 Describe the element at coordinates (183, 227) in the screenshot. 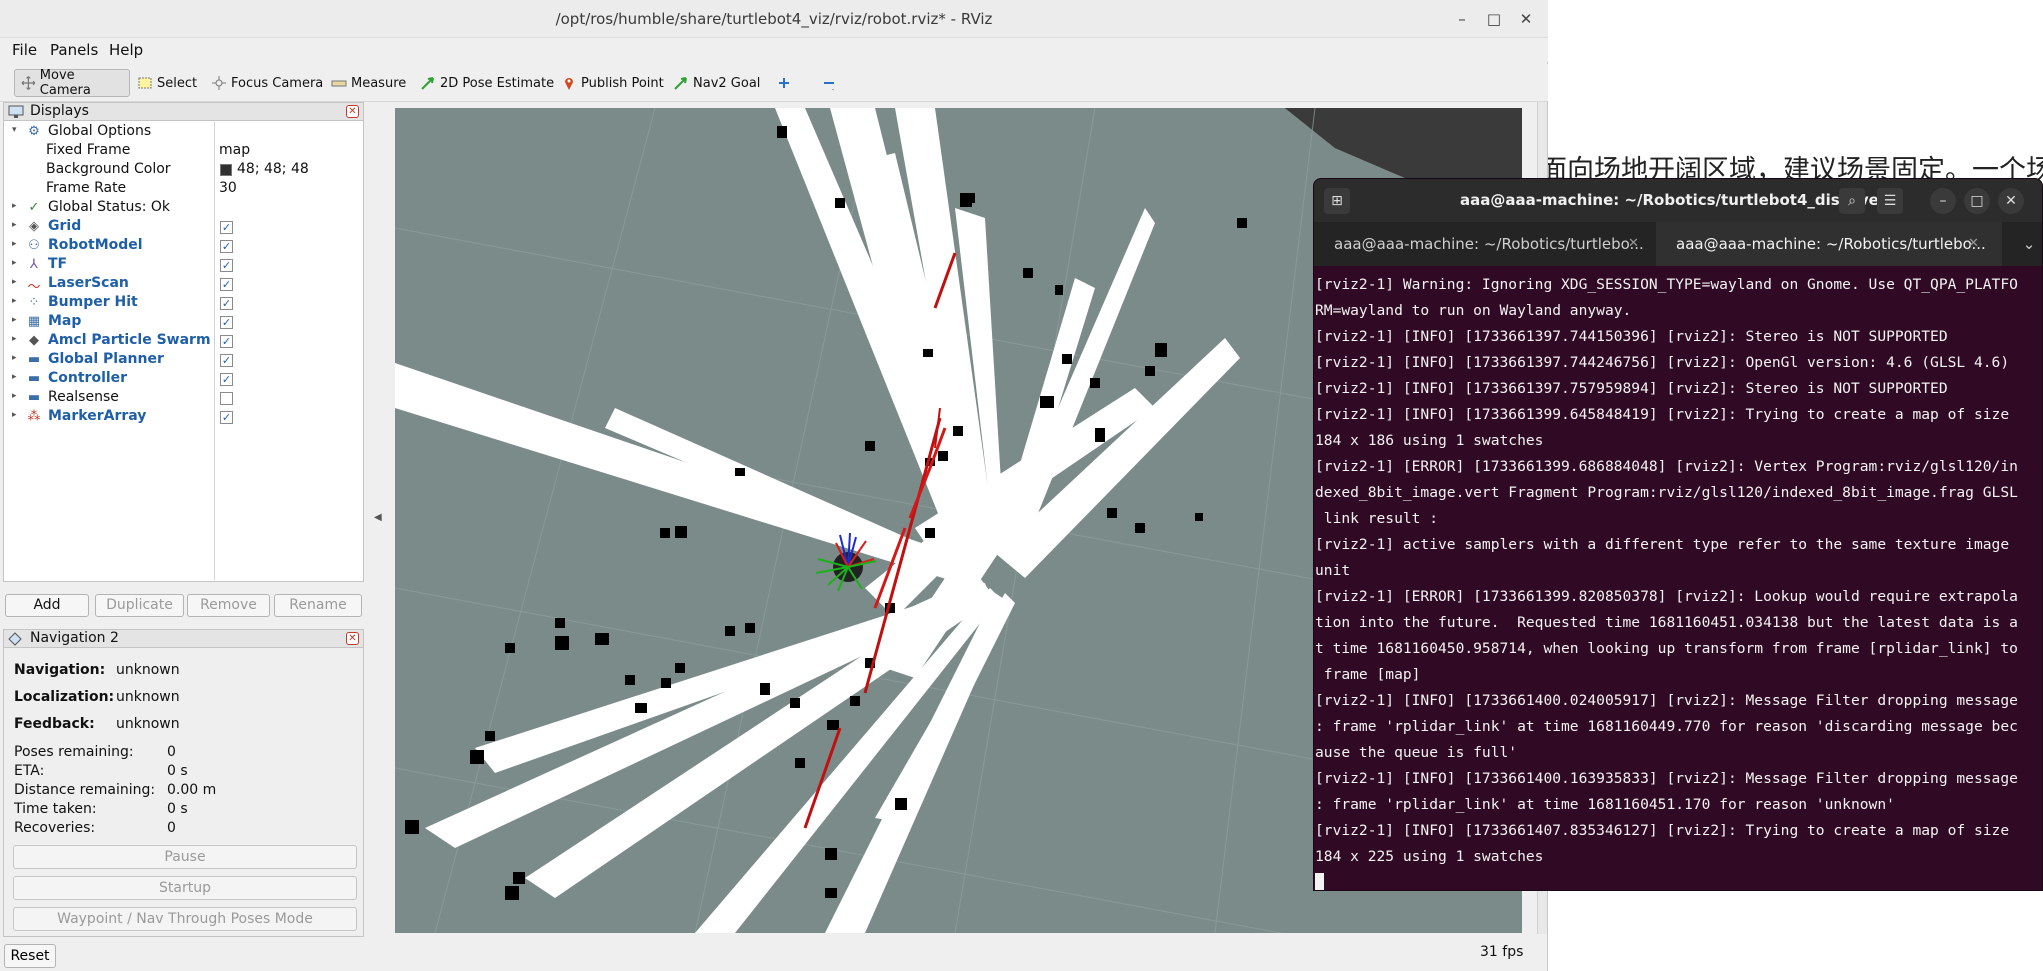

I see `tree-item-grid: ▸ ◈ Grid ✓` at that location.